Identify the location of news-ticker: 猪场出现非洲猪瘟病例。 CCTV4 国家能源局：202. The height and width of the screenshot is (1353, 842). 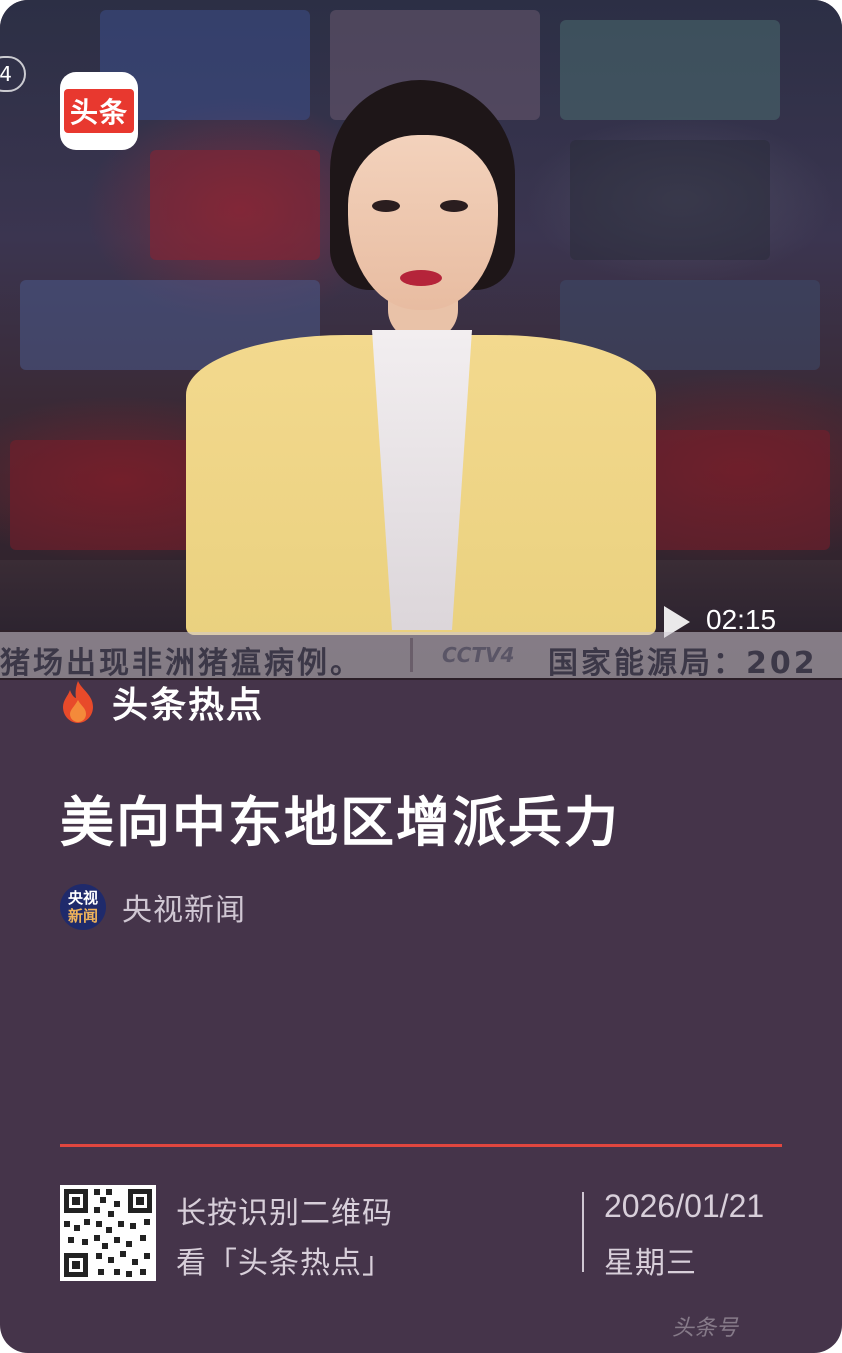
(421, 655).